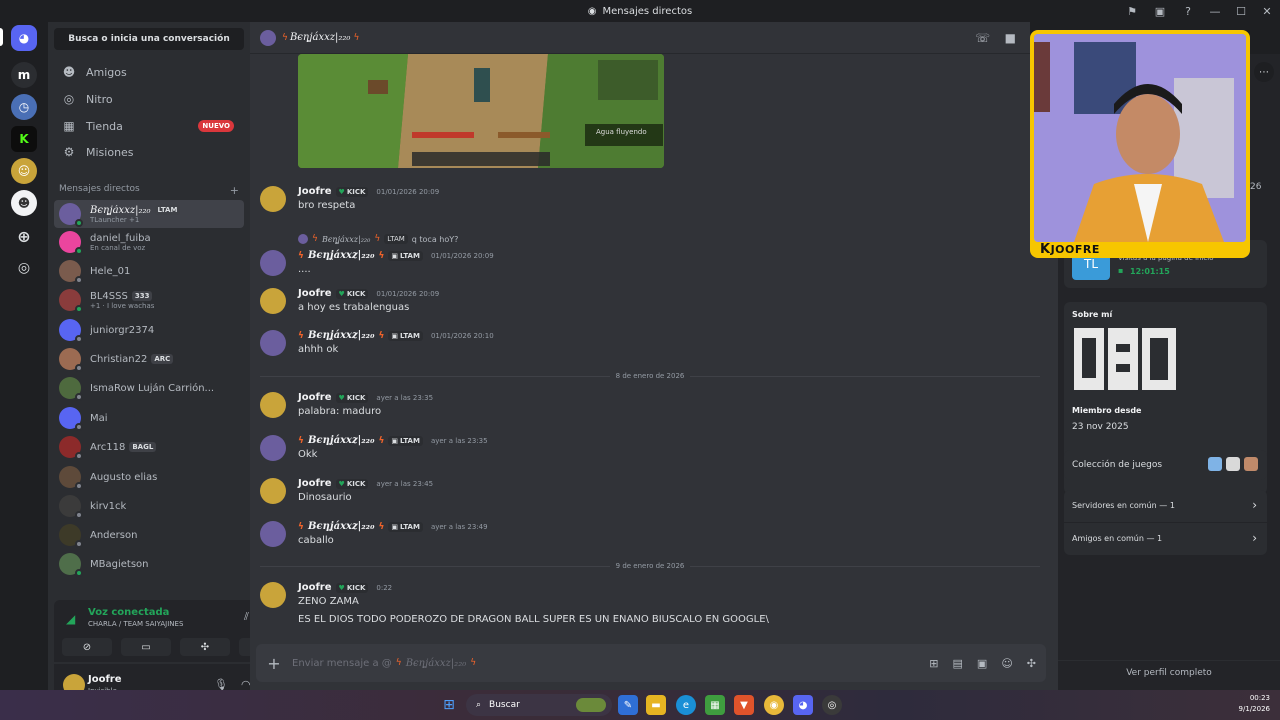 This screenshot has height=720, width=1280. I want to click on server-goku-icon: ☺, so click(24, 171).